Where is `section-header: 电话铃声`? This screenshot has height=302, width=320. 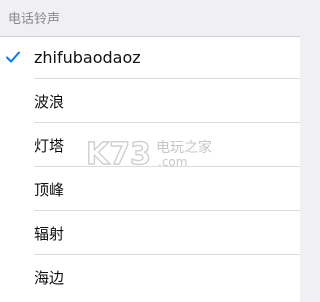 section-header: 电话铃声 is located at coordinates (150, 18).